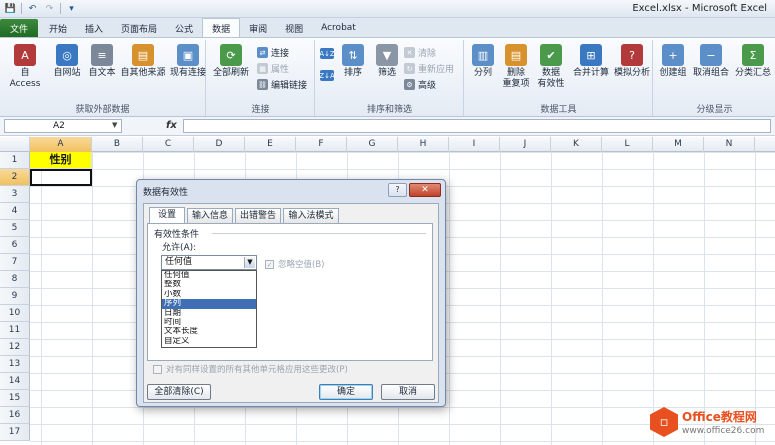  I want to click on option-whole-number: 整数, so click(209, 284).